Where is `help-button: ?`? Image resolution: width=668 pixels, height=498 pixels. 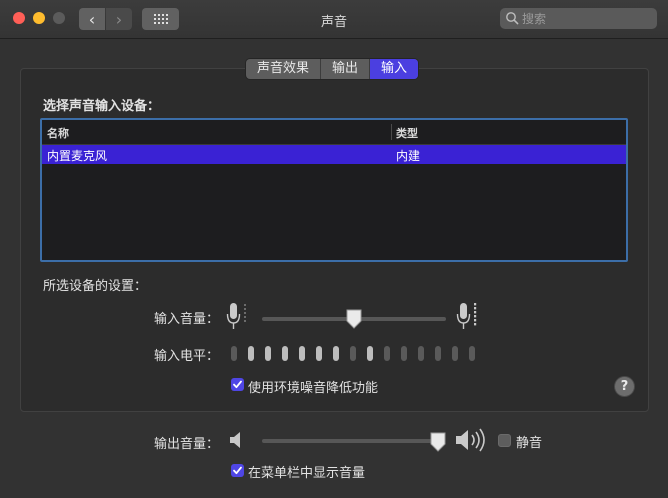
help-button: ? is located at coordinates (624, 386).